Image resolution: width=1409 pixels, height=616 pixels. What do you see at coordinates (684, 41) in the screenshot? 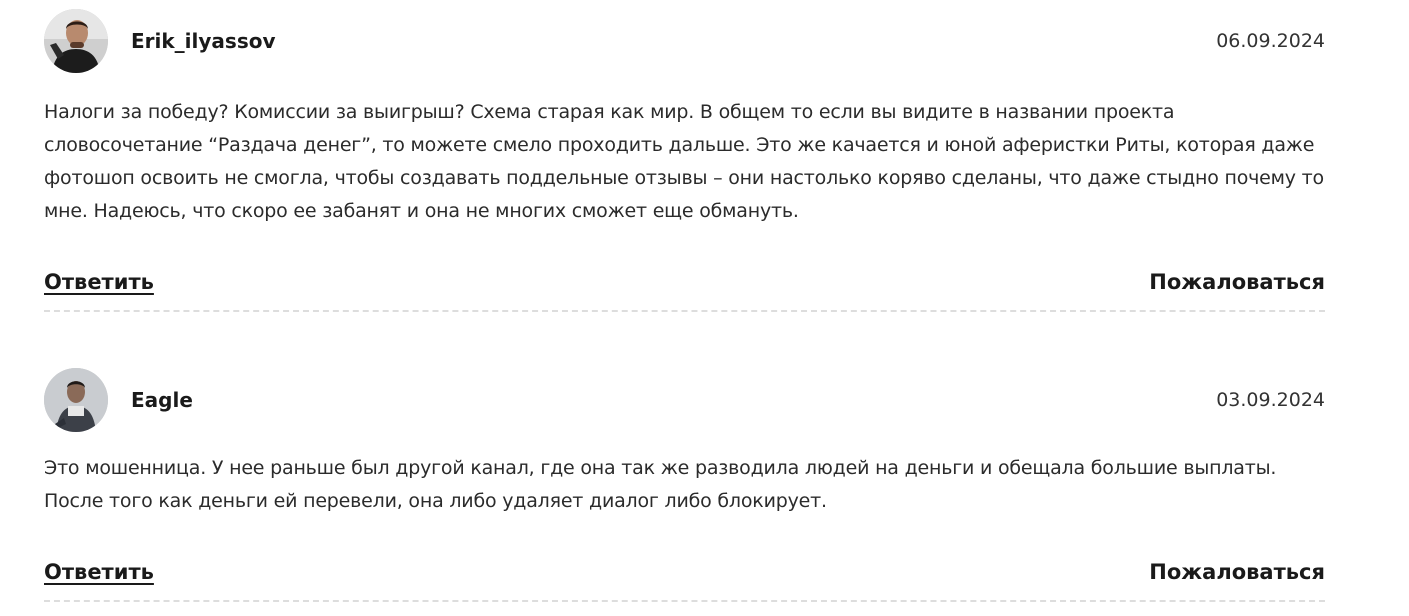
I see `comment-header: Erik_ilyassov 06.09.2024` at bounding box center [684, 41].